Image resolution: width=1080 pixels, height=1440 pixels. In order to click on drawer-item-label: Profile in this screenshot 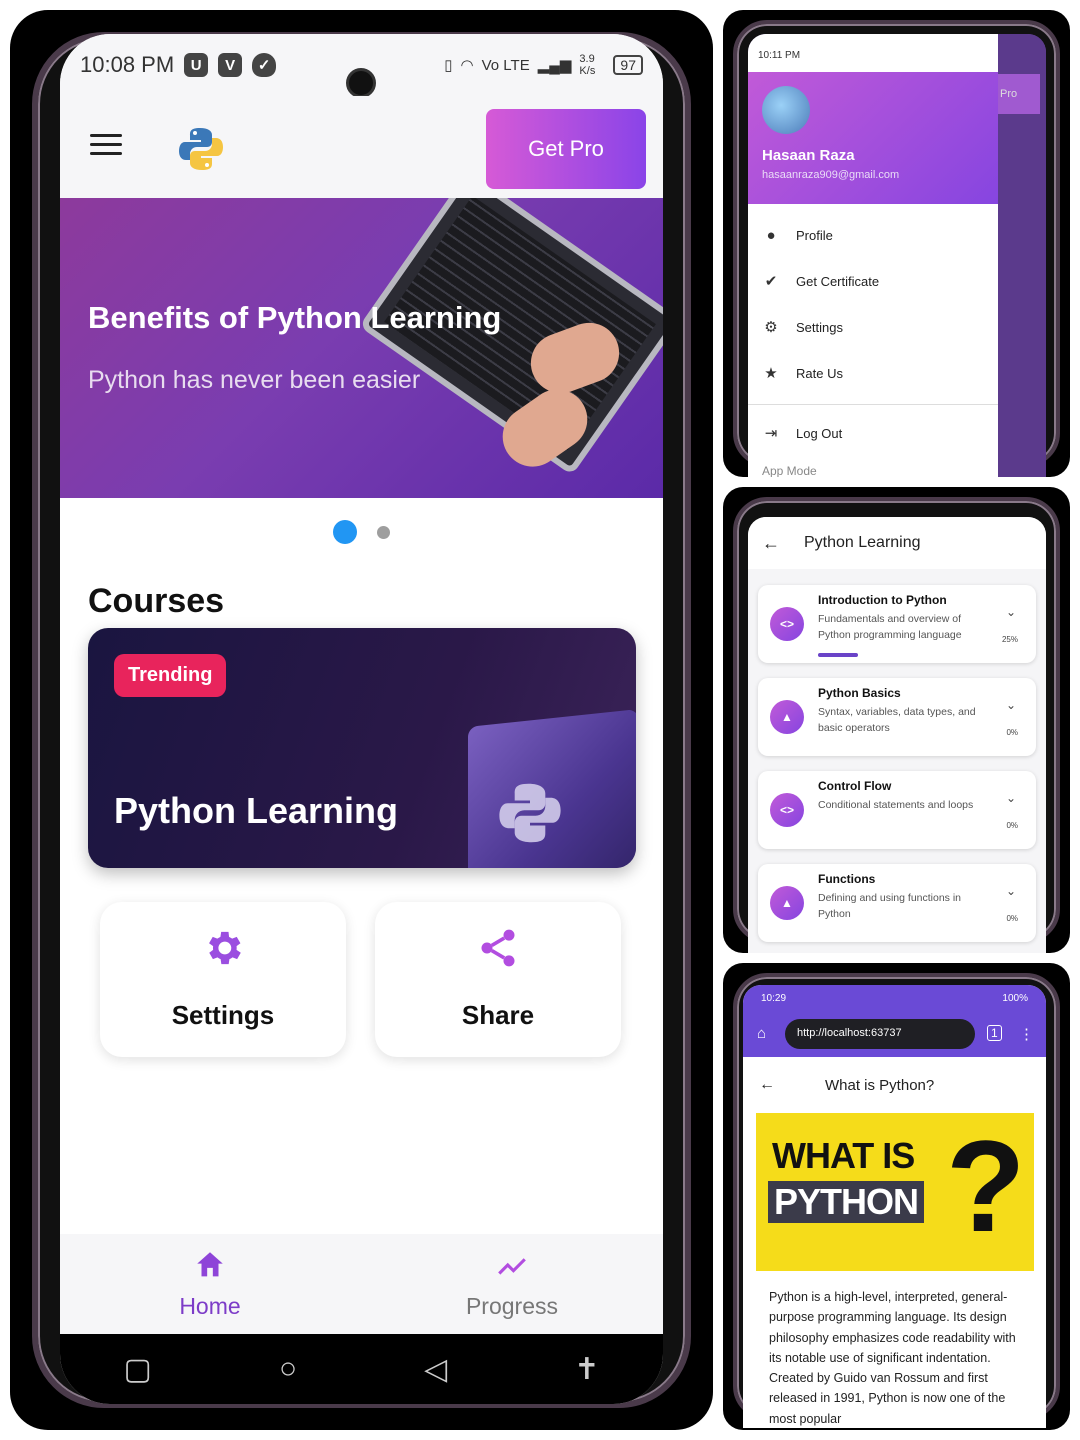, I will do `click(814, 235)`.